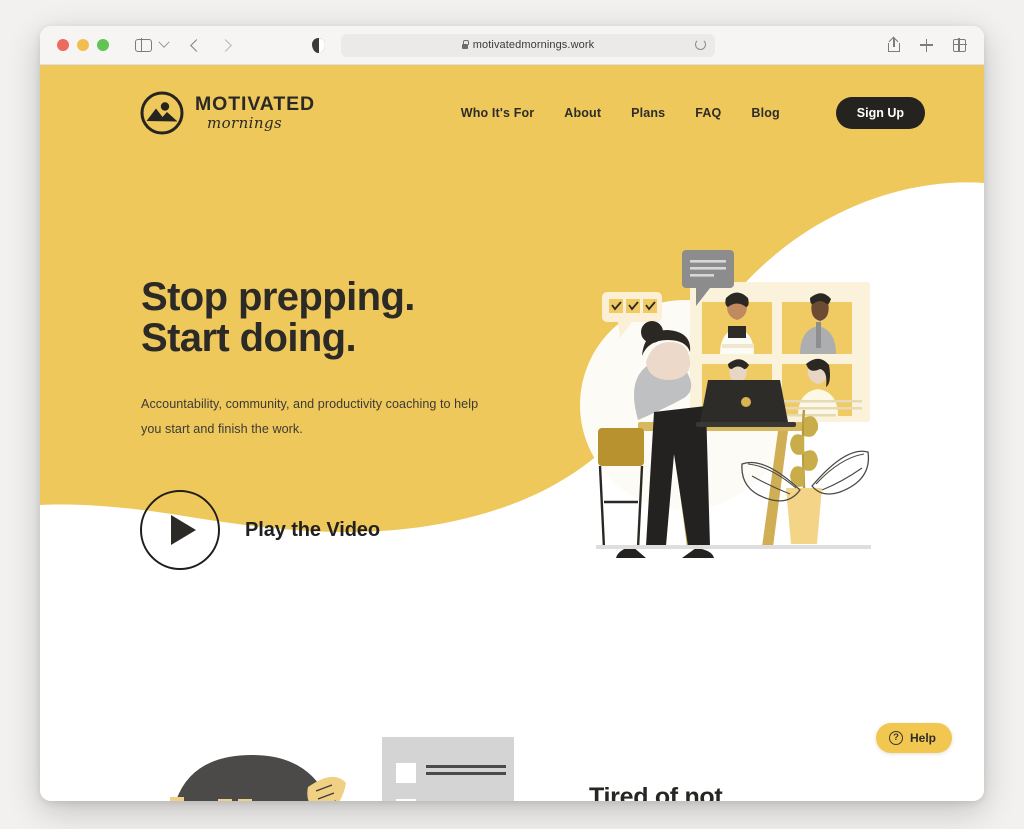 This screenshot has height=829, width=1024. What do you see at coordinates (164, 42) in the screenshot?
I see `chevron-down-icon` at bounding box center [164, 42].